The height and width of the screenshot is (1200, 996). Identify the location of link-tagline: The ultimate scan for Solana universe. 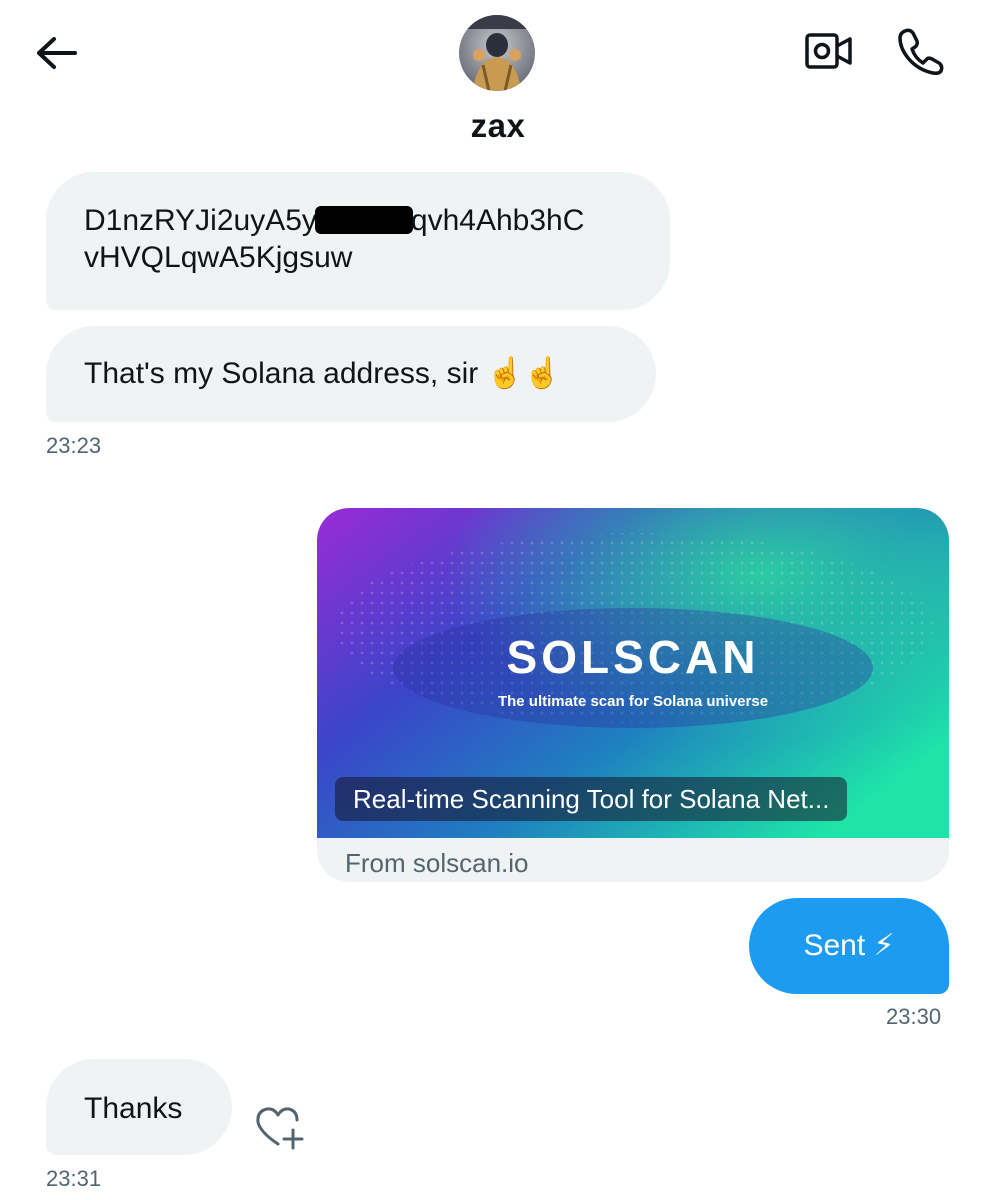
(633, 701).